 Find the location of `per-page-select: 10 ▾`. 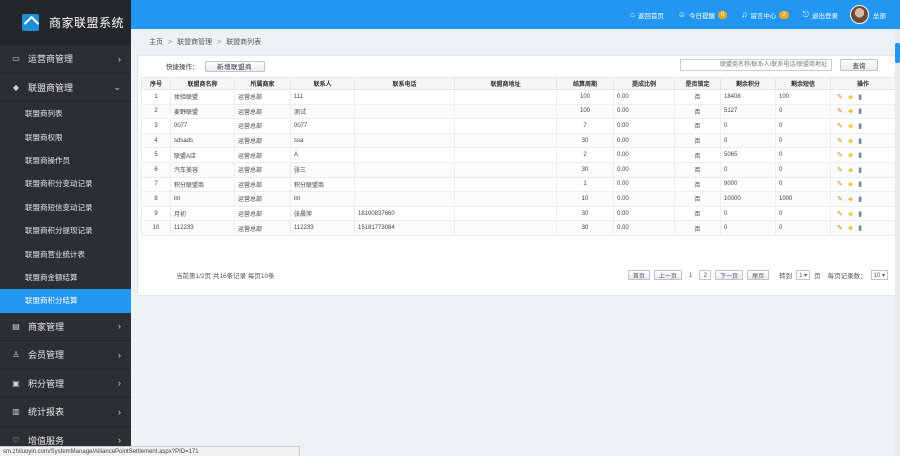

per-page-select: 10 ▾ is located at coordinates (879, 275).